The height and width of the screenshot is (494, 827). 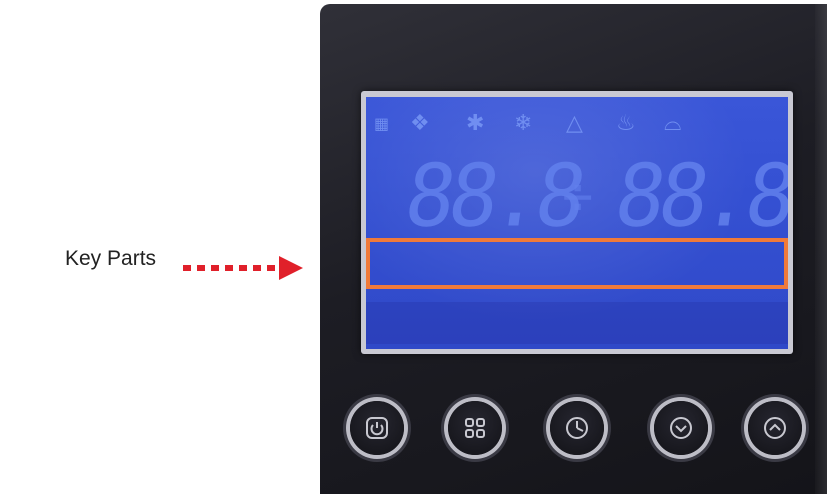 I want to click on sun-icon: ✱, so click(x=475, y=123).